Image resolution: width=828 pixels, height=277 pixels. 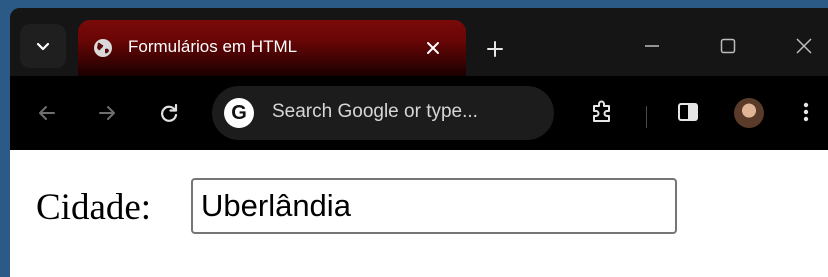 What do you see at coordinates (602, 112) in the screenshot?
I see `puzzle-icon` at bounding box center [602, 112].